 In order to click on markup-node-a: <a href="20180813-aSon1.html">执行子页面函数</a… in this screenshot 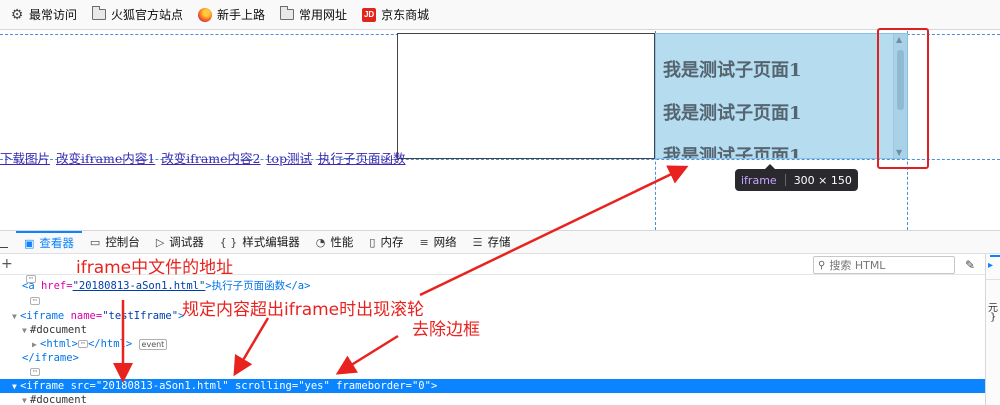, I will do `click(492, 286)`.